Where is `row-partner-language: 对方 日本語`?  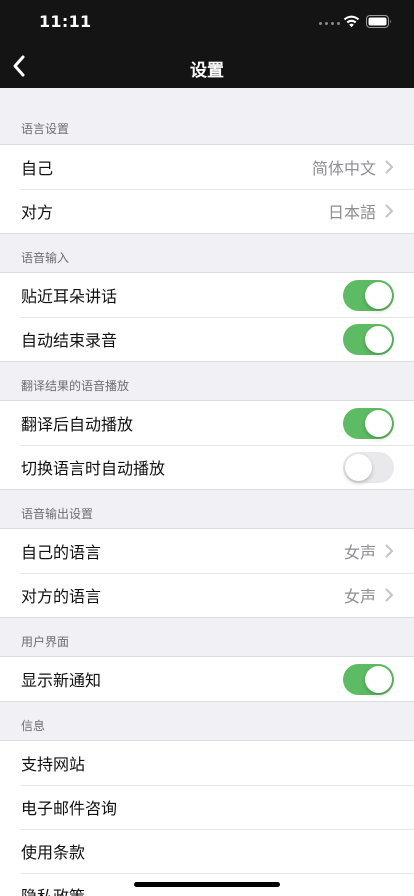
row-partner-language: 对方 日本語 is located at coordinates (207, 211).